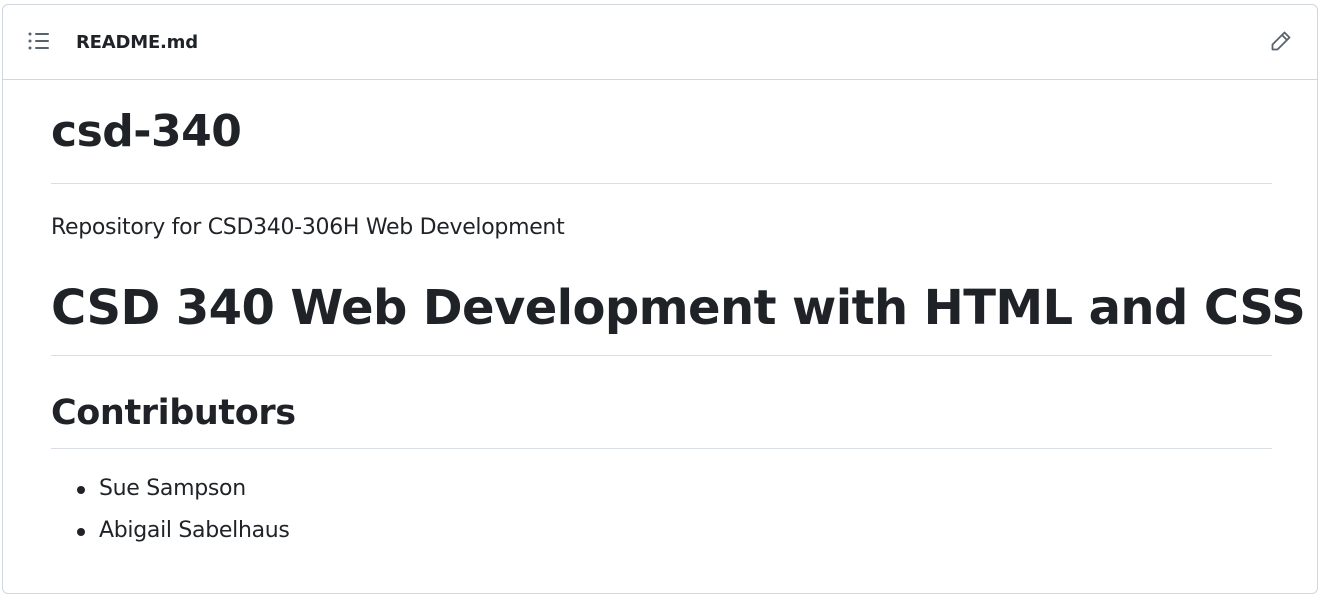 The width and height of the screenshot is (1324, 600). I want to click on contributor-name: Abigail Sabelhaus, so click(194, 530).